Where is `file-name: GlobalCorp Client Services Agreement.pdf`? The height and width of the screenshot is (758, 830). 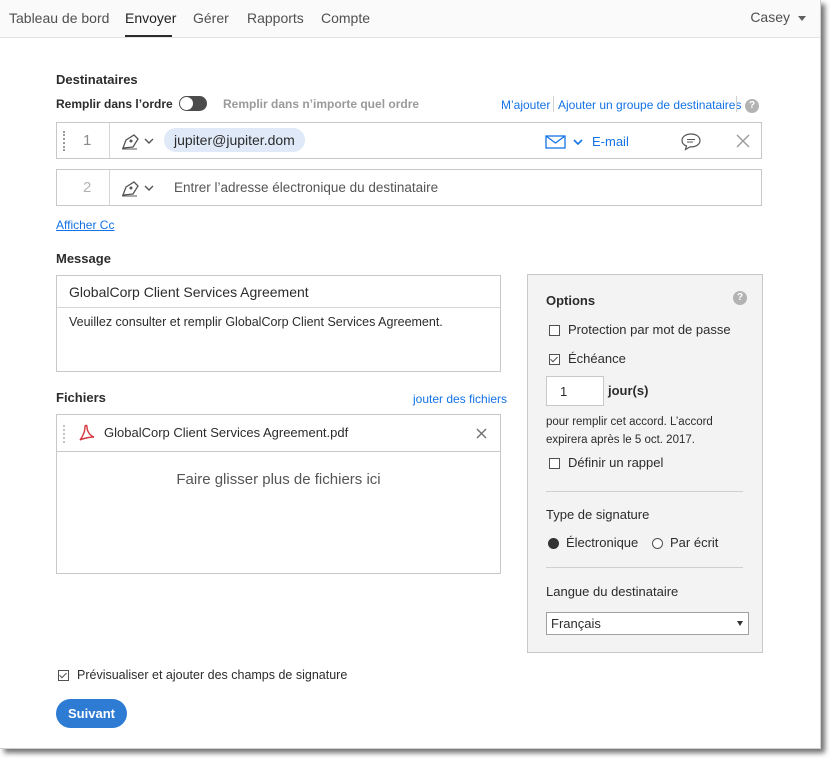
file-name: GlobalCorp Client Services Agreement.pdf is located at coordinates (226, 432).